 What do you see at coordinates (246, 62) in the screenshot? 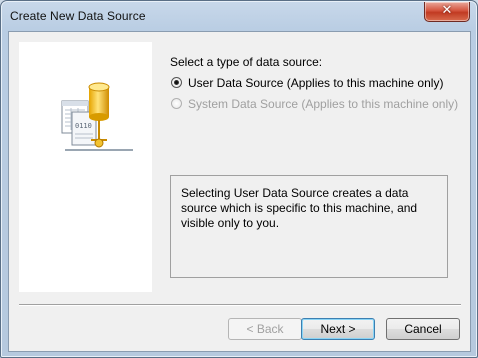
I see `data-source-type-prompt: Select a type of data source:` at bounding box center [246, 62].